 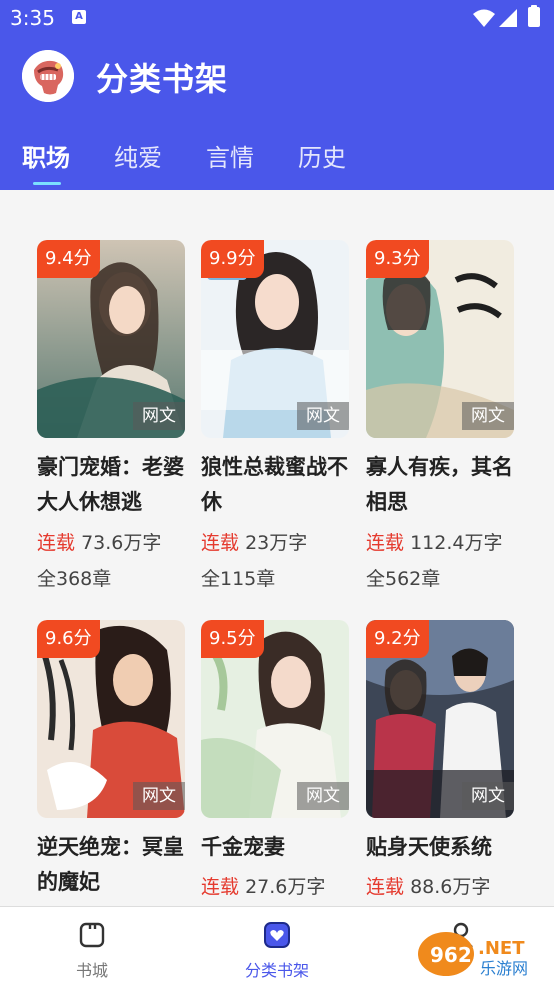 I want to click on book-title: 千金宠妻, so click(x=276, y=847).